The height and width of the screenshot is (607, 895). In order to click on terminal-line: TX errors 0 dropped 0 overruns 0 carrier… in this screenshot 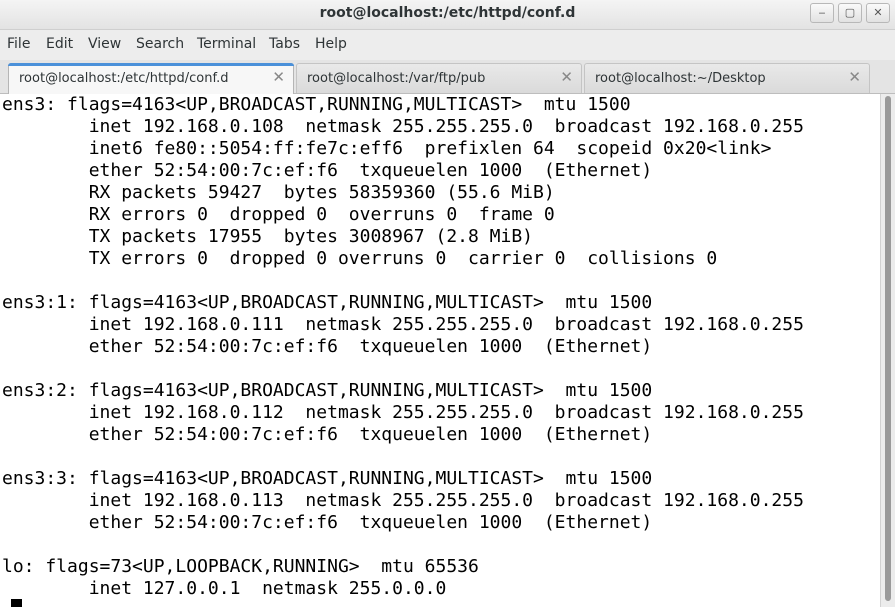, I will do `click(360, 258)`.